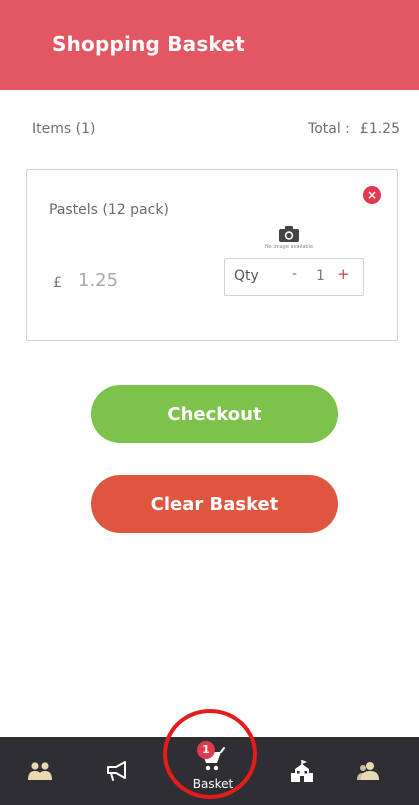 This screenshot has height=805, width=419. What do you see at coordinates (372, 195) in the screenshot?
I see `remove-item-button: ×` at bounding box center [372, 195].